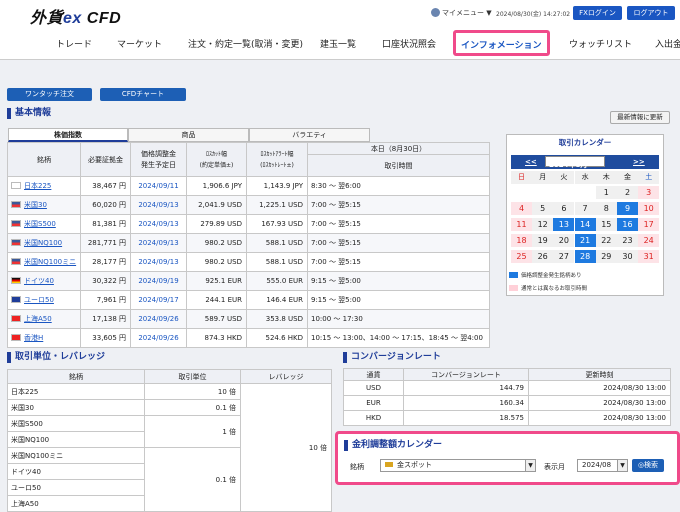  I want to click on calendar-day: 17, so click(649, 224).